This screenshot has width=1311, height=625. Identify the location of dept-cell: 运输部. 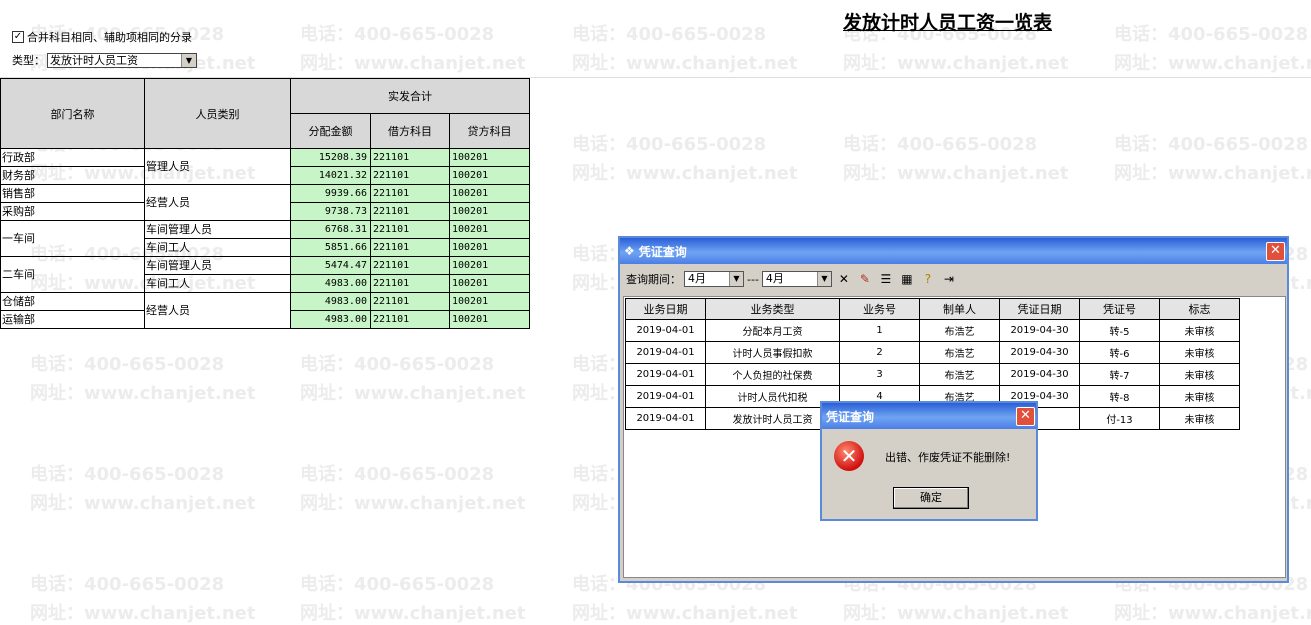
(72, 319).